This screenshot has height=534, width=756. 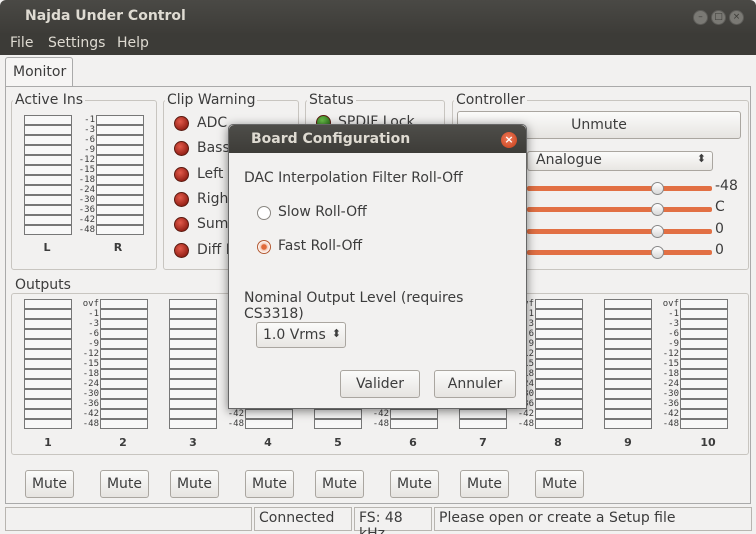 I want to click on menu-file: File, so click(x=21, y=43).